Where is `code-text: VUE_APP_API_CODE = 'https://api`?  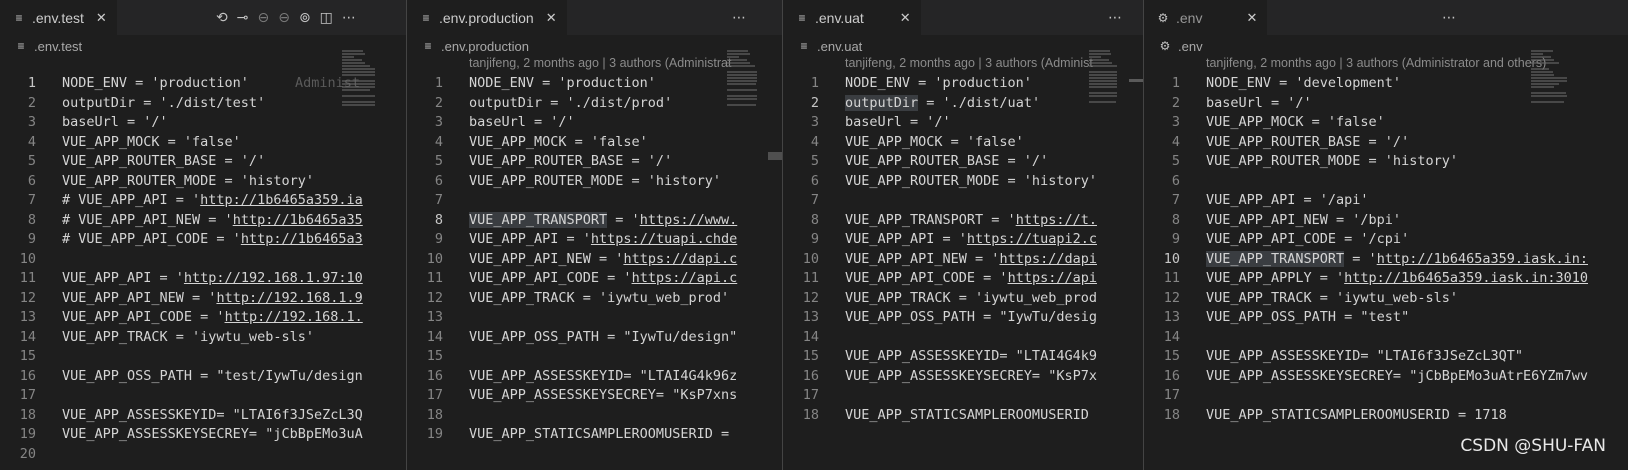
code-text: VUE_APP_API_CODE = 'https://api is located at coordinates (971, 279).